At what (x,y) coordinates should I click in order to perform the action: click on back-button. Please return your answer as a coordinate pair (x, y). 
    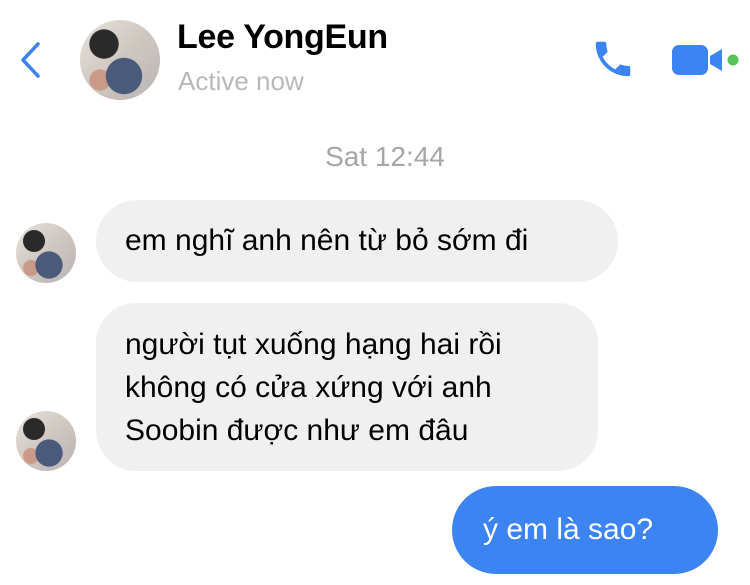
    Looking at the image, I should click on (31, 60).